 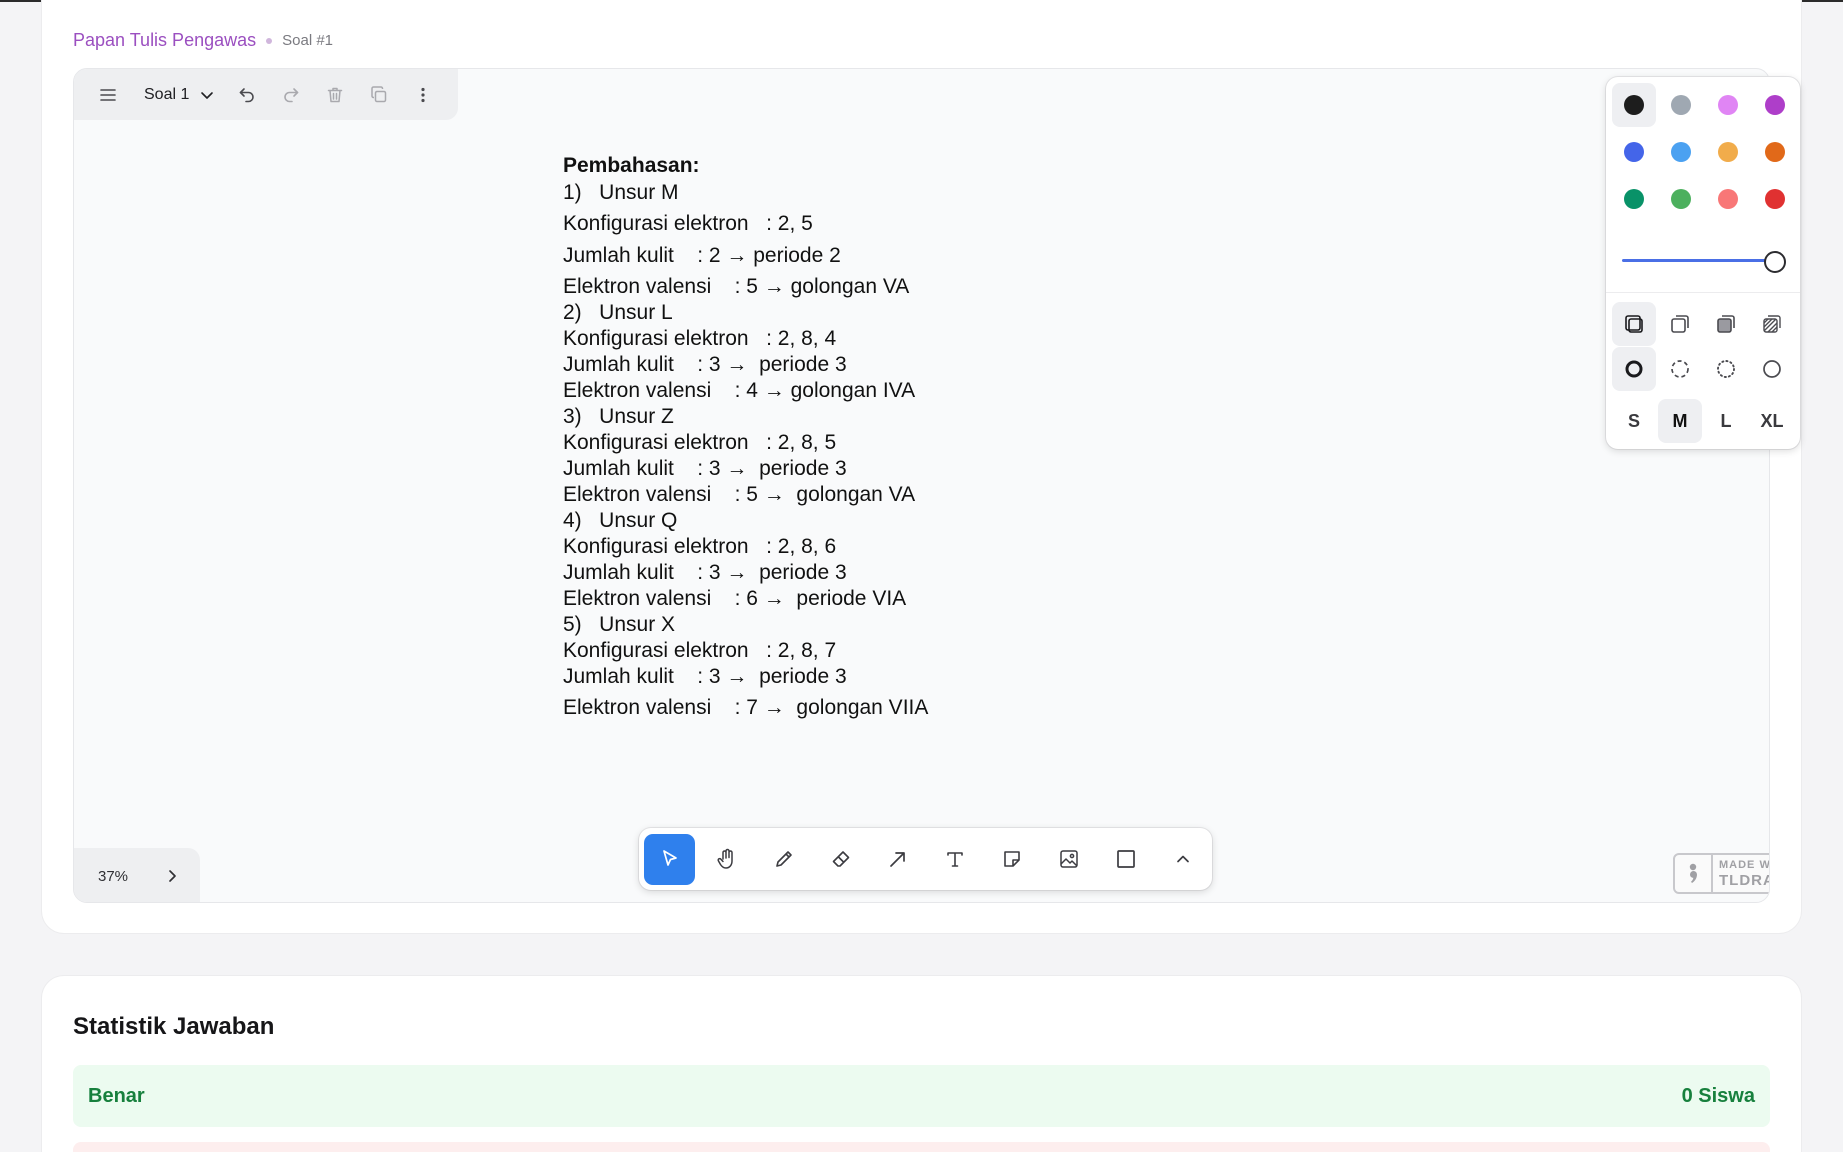 I want to click on fill-pattern-button, so click(x=1772, y=324).